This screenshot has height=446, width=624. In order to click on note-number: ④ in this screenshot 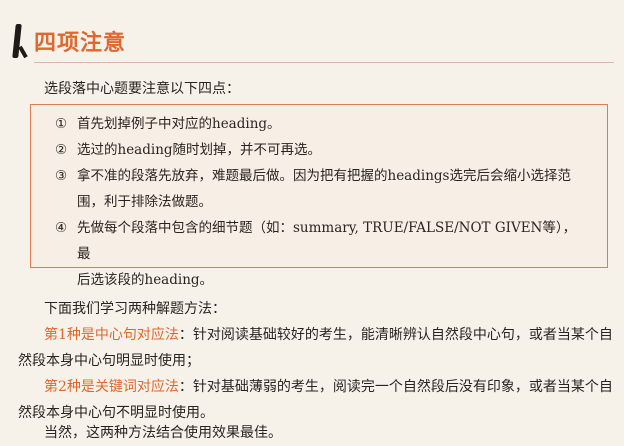, I will do `click(61, 228)`.